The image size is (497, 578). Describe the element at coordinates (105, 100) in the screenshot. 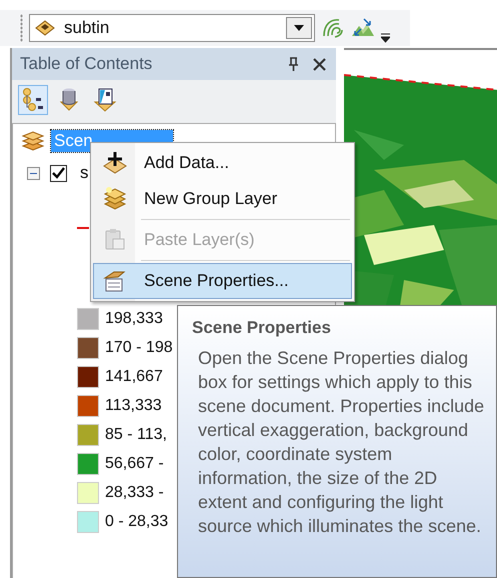

I see `layer-visibility-icon` at that location.